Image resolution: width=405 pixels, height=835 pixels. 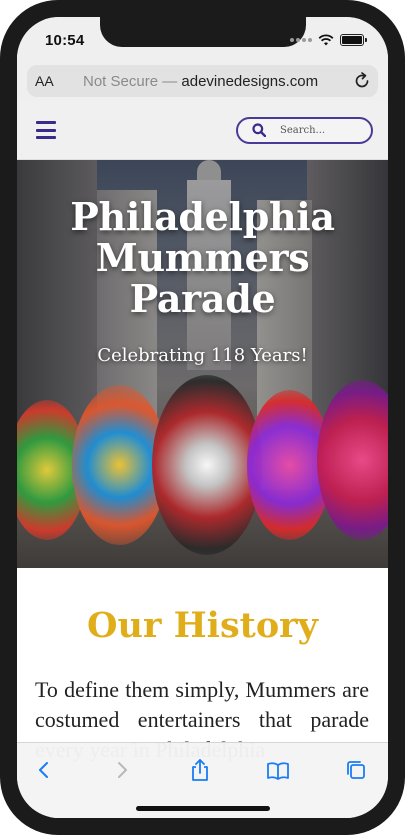 I want to click on forward-button, so click(x=122, y=770).